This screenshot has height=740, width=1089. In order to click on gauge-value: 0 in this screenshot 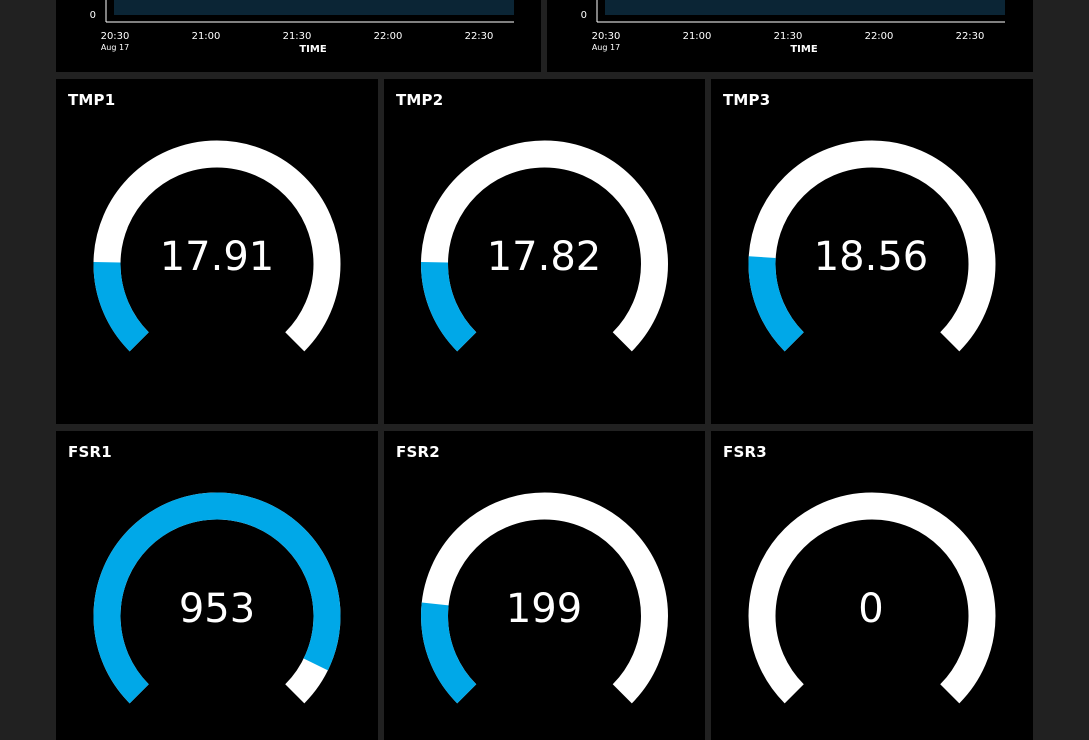, I will do `click(870, 609)`.